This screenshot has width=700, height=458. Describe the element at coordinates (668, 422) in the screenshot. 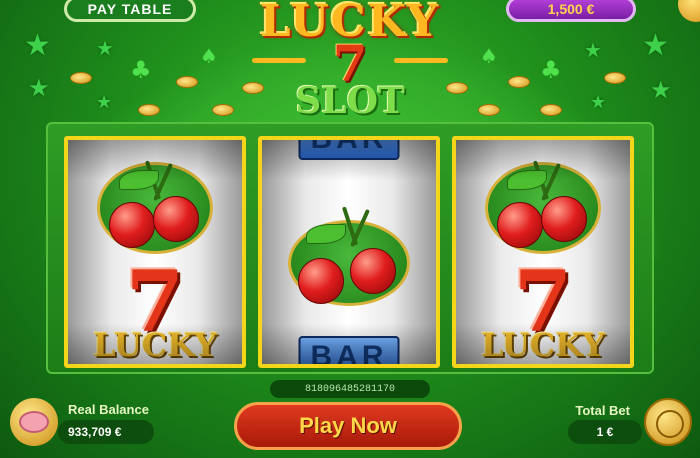

I see `coin-stack-icon` at that location.